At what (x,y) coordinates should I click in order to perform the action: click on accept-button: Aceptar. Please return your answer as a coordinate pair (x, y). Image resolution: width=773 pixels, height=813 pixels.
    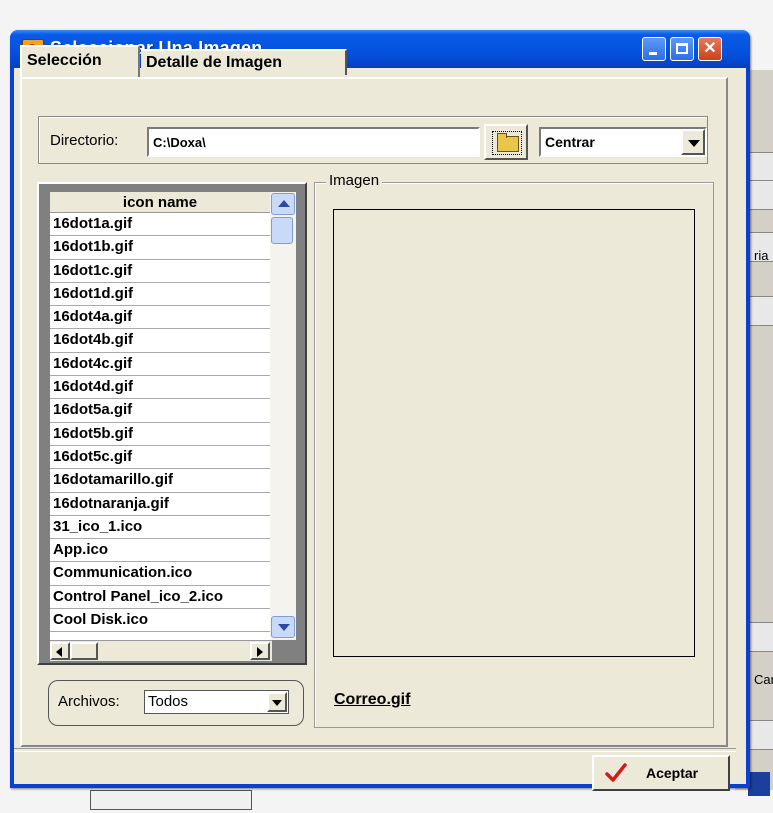
    Looking at the image, I should click on (661, 773).